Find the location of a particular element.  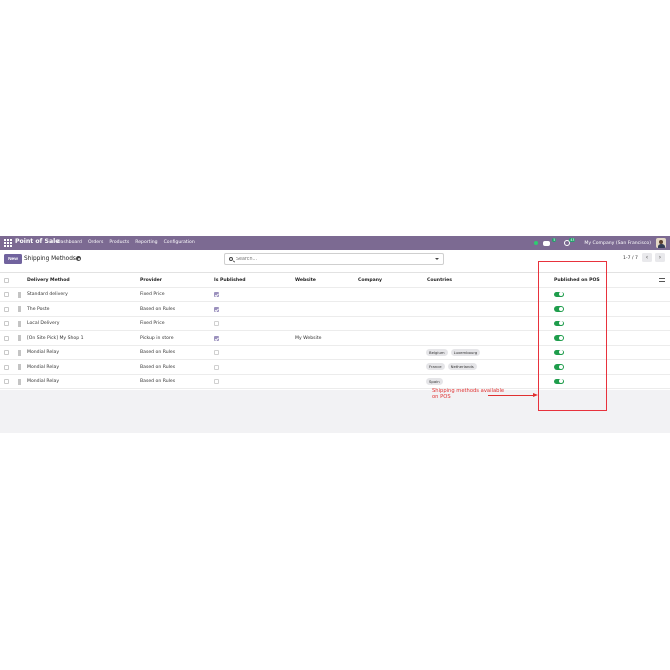

countries-tags: France Netherlands is located at coordinates (451, 366).